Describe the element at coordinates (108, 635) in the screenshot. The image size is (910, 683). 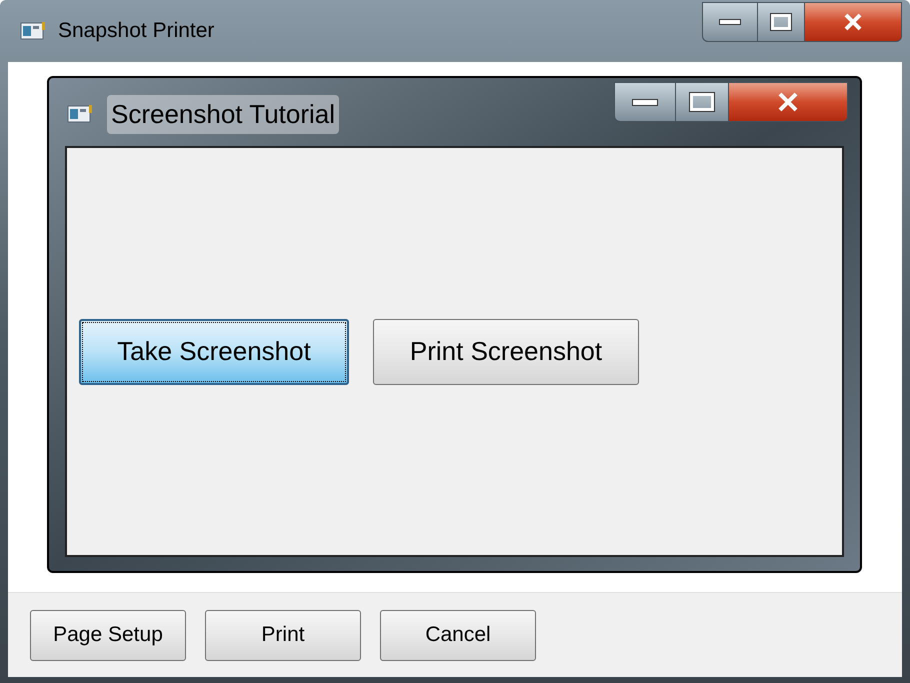
I see `dialog-button: Page Setup` at that location.